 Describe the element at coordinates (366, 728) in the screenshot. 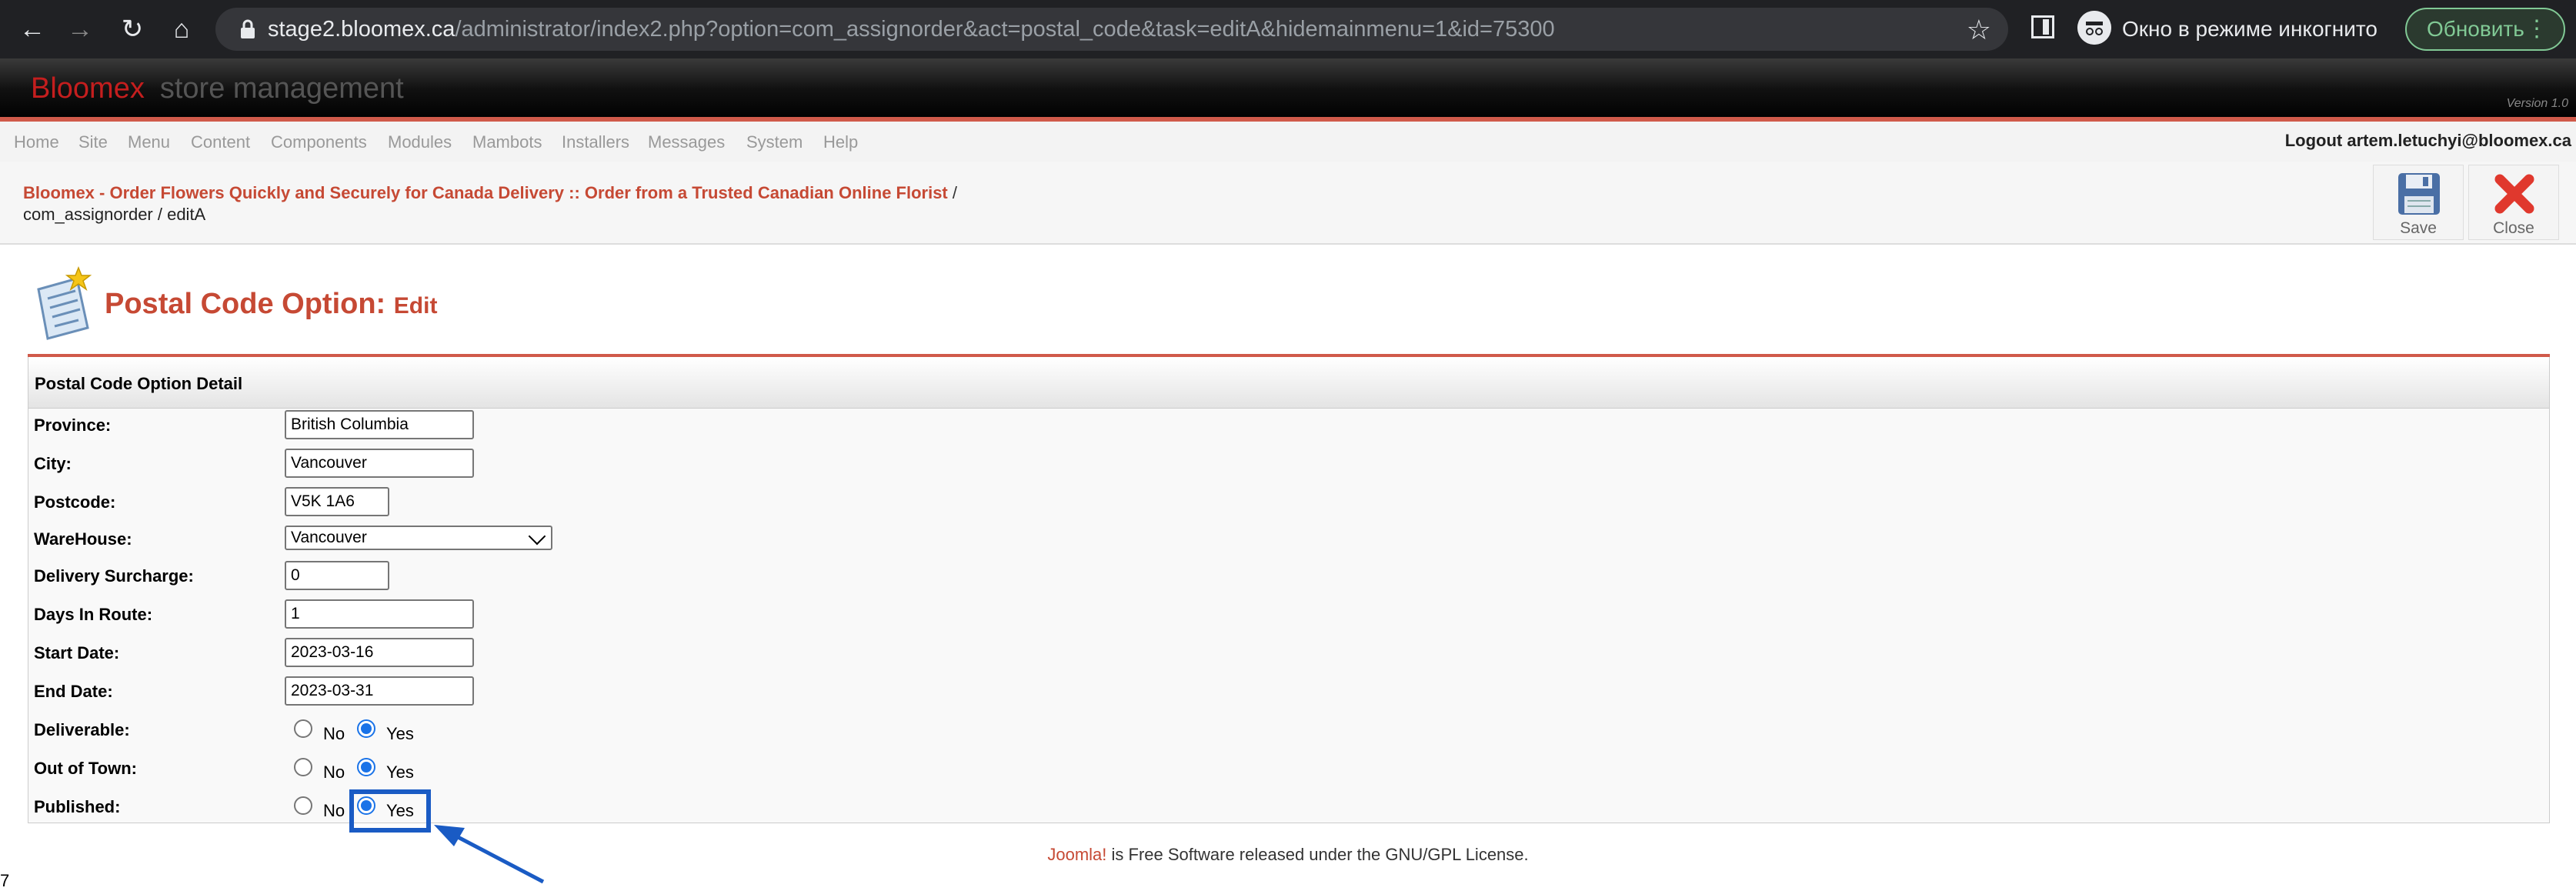

I see `deliverable-yes-radio` at that location.